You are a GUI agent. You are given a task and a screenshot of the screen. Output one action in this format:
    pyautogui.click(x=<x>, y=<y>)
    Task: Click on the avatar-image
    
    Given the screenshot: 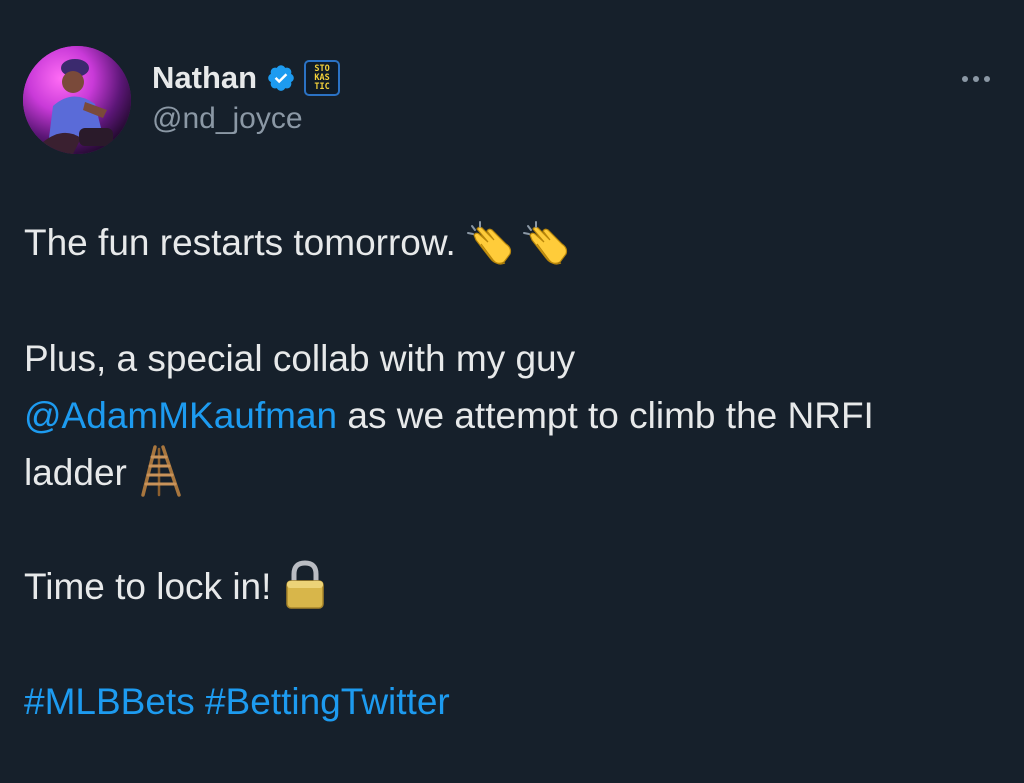 What is the action you would take?
    pyautogui.click(x=77, y=100)
    